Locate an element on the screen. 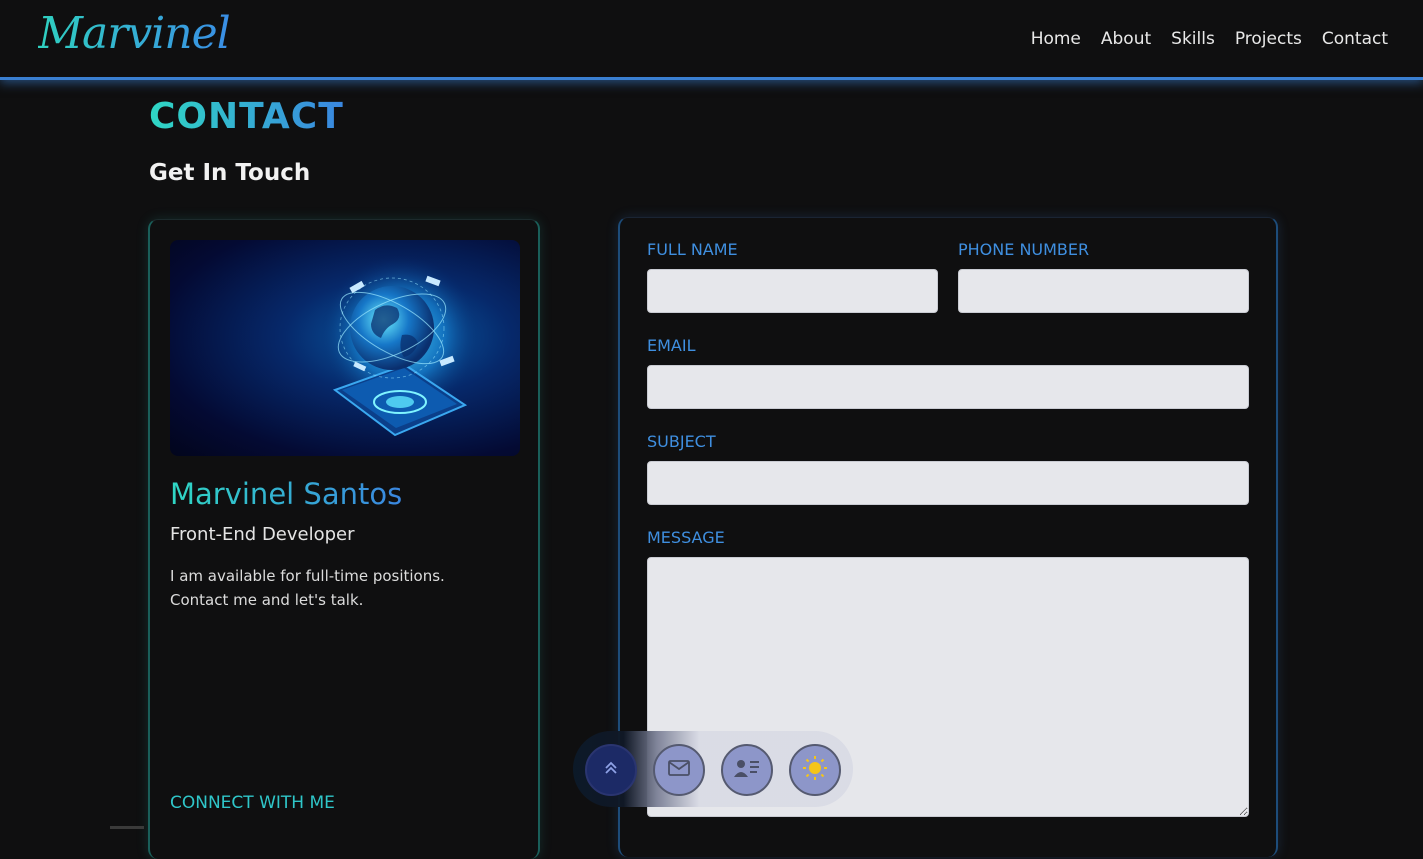 The height and width of the screenshot is (859, 1423). mail-icon is located at coordinates (679, 770).